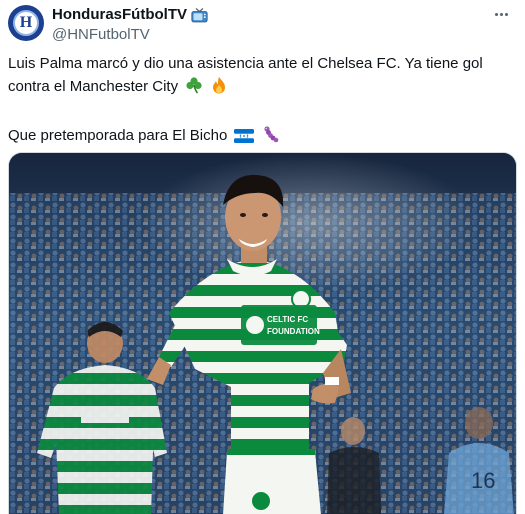  Describe the element at coordinates (194, 88) in the screenshot. I see `shamrock-icon` at that location.